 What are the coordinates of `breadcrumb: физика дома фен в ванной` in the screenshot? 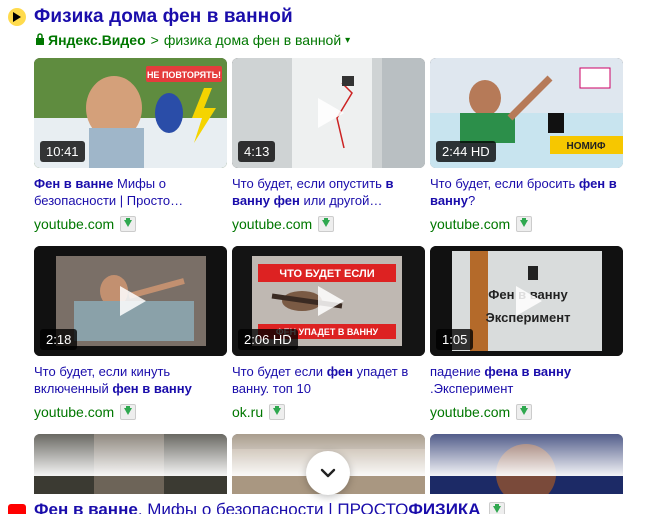 It's located at (252, 40).